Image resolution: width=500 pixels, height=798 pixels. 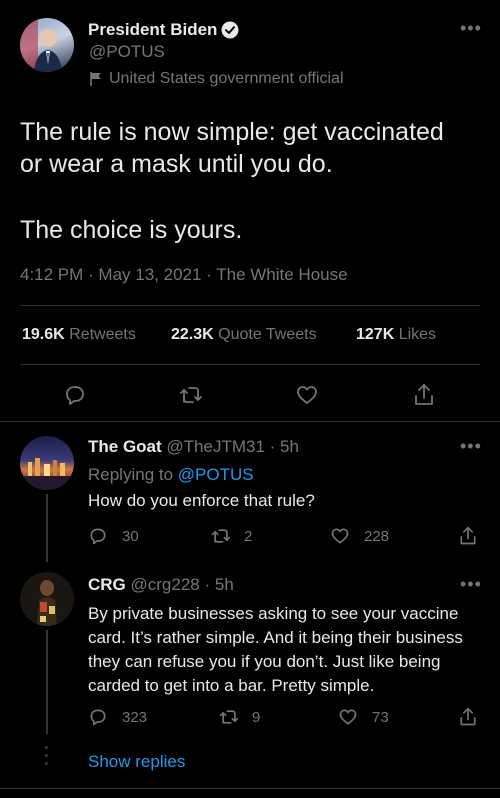 What do you see at coordinates (248, 536) in the screenshot?
I see `retweet-count: 2` at bounding box center [248, 536].